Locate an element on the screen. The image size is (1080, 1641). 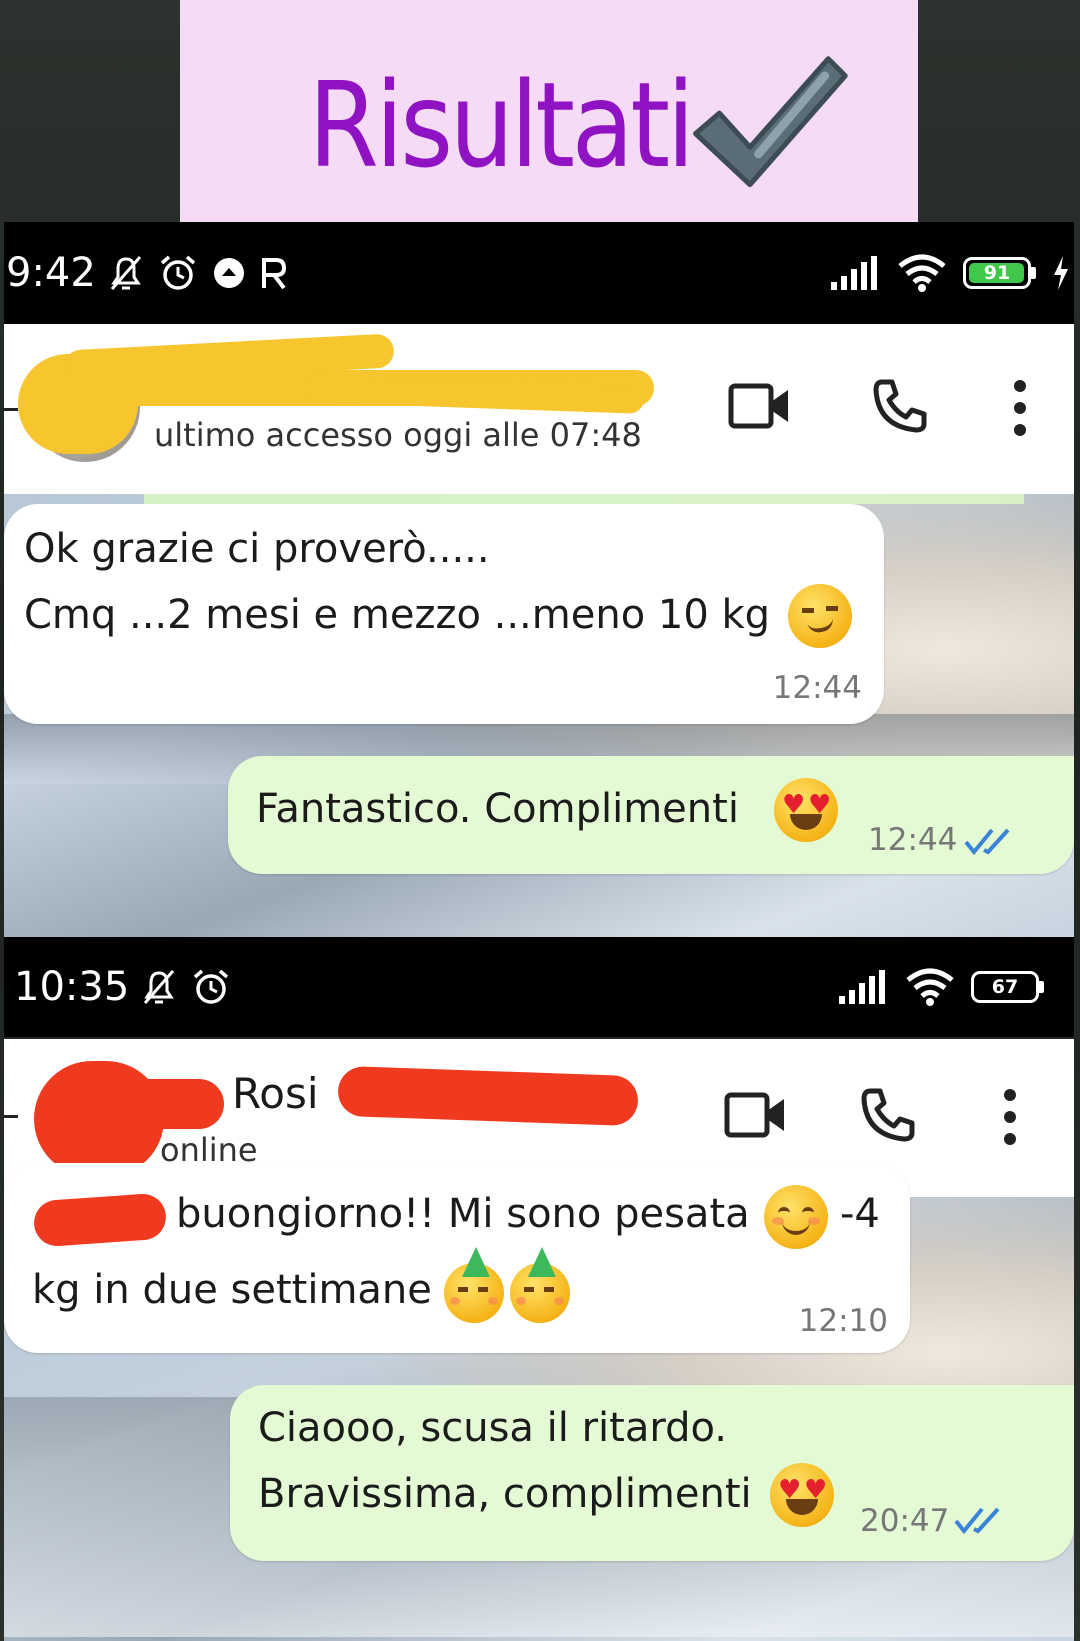
battery-icon: 67 is located at coordinates (1007, 987).